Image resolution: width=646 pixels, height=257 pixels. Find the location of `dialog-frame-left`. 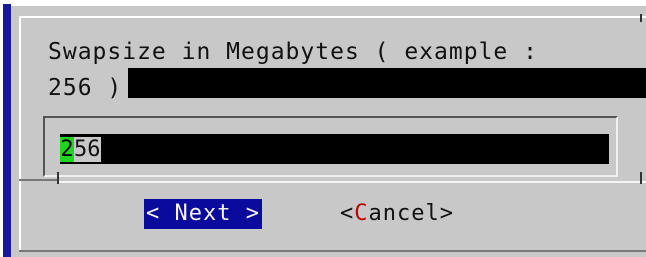

dialog-frame-left is located at coordinates (20, 134).